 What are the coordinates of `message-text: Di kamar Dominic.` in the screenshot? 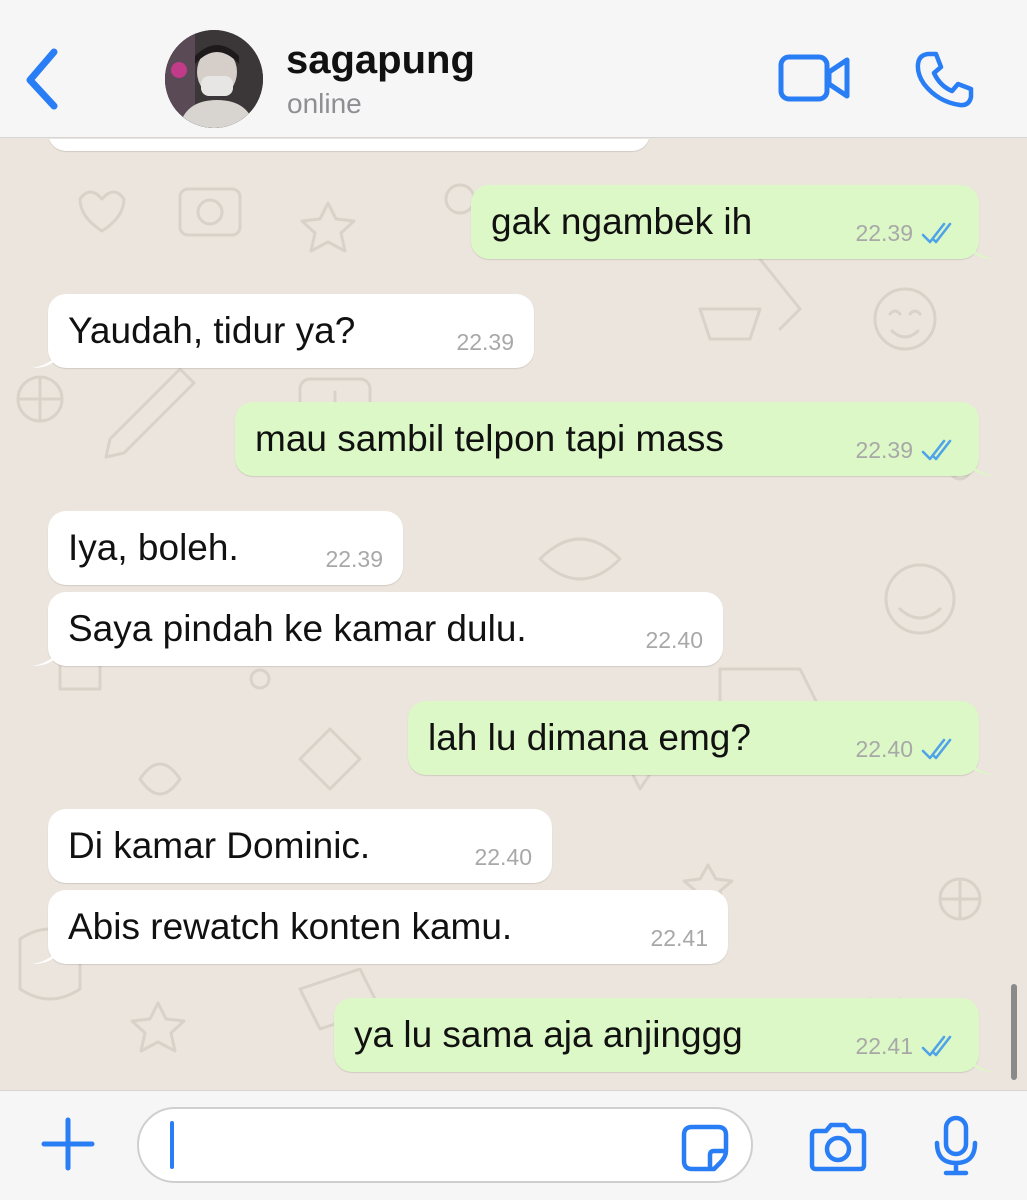 It's located at (219, 845).